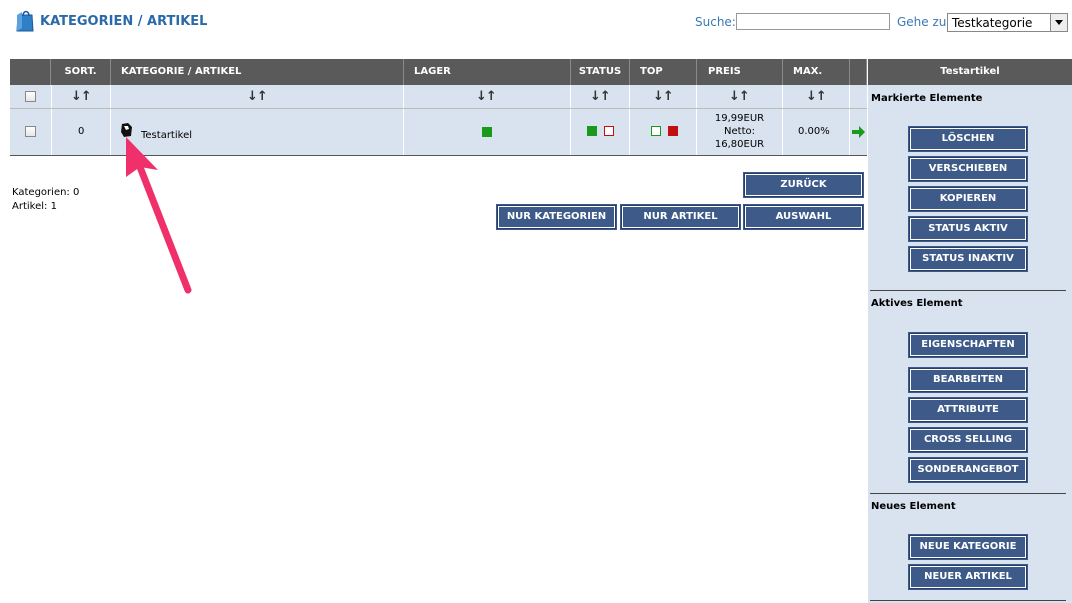 The image size is (1072, 603). What do you see at coordinates (663, 72) in the screenshot?
I see `col-top: TOP` at bounding box center [663, 72].